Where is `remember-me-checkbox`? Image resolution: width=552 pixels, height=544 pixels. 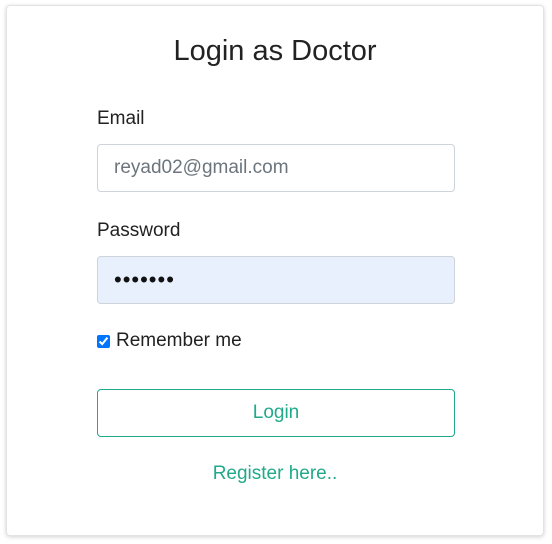 remember-me-checkbox is located at coordinates (103, 341).